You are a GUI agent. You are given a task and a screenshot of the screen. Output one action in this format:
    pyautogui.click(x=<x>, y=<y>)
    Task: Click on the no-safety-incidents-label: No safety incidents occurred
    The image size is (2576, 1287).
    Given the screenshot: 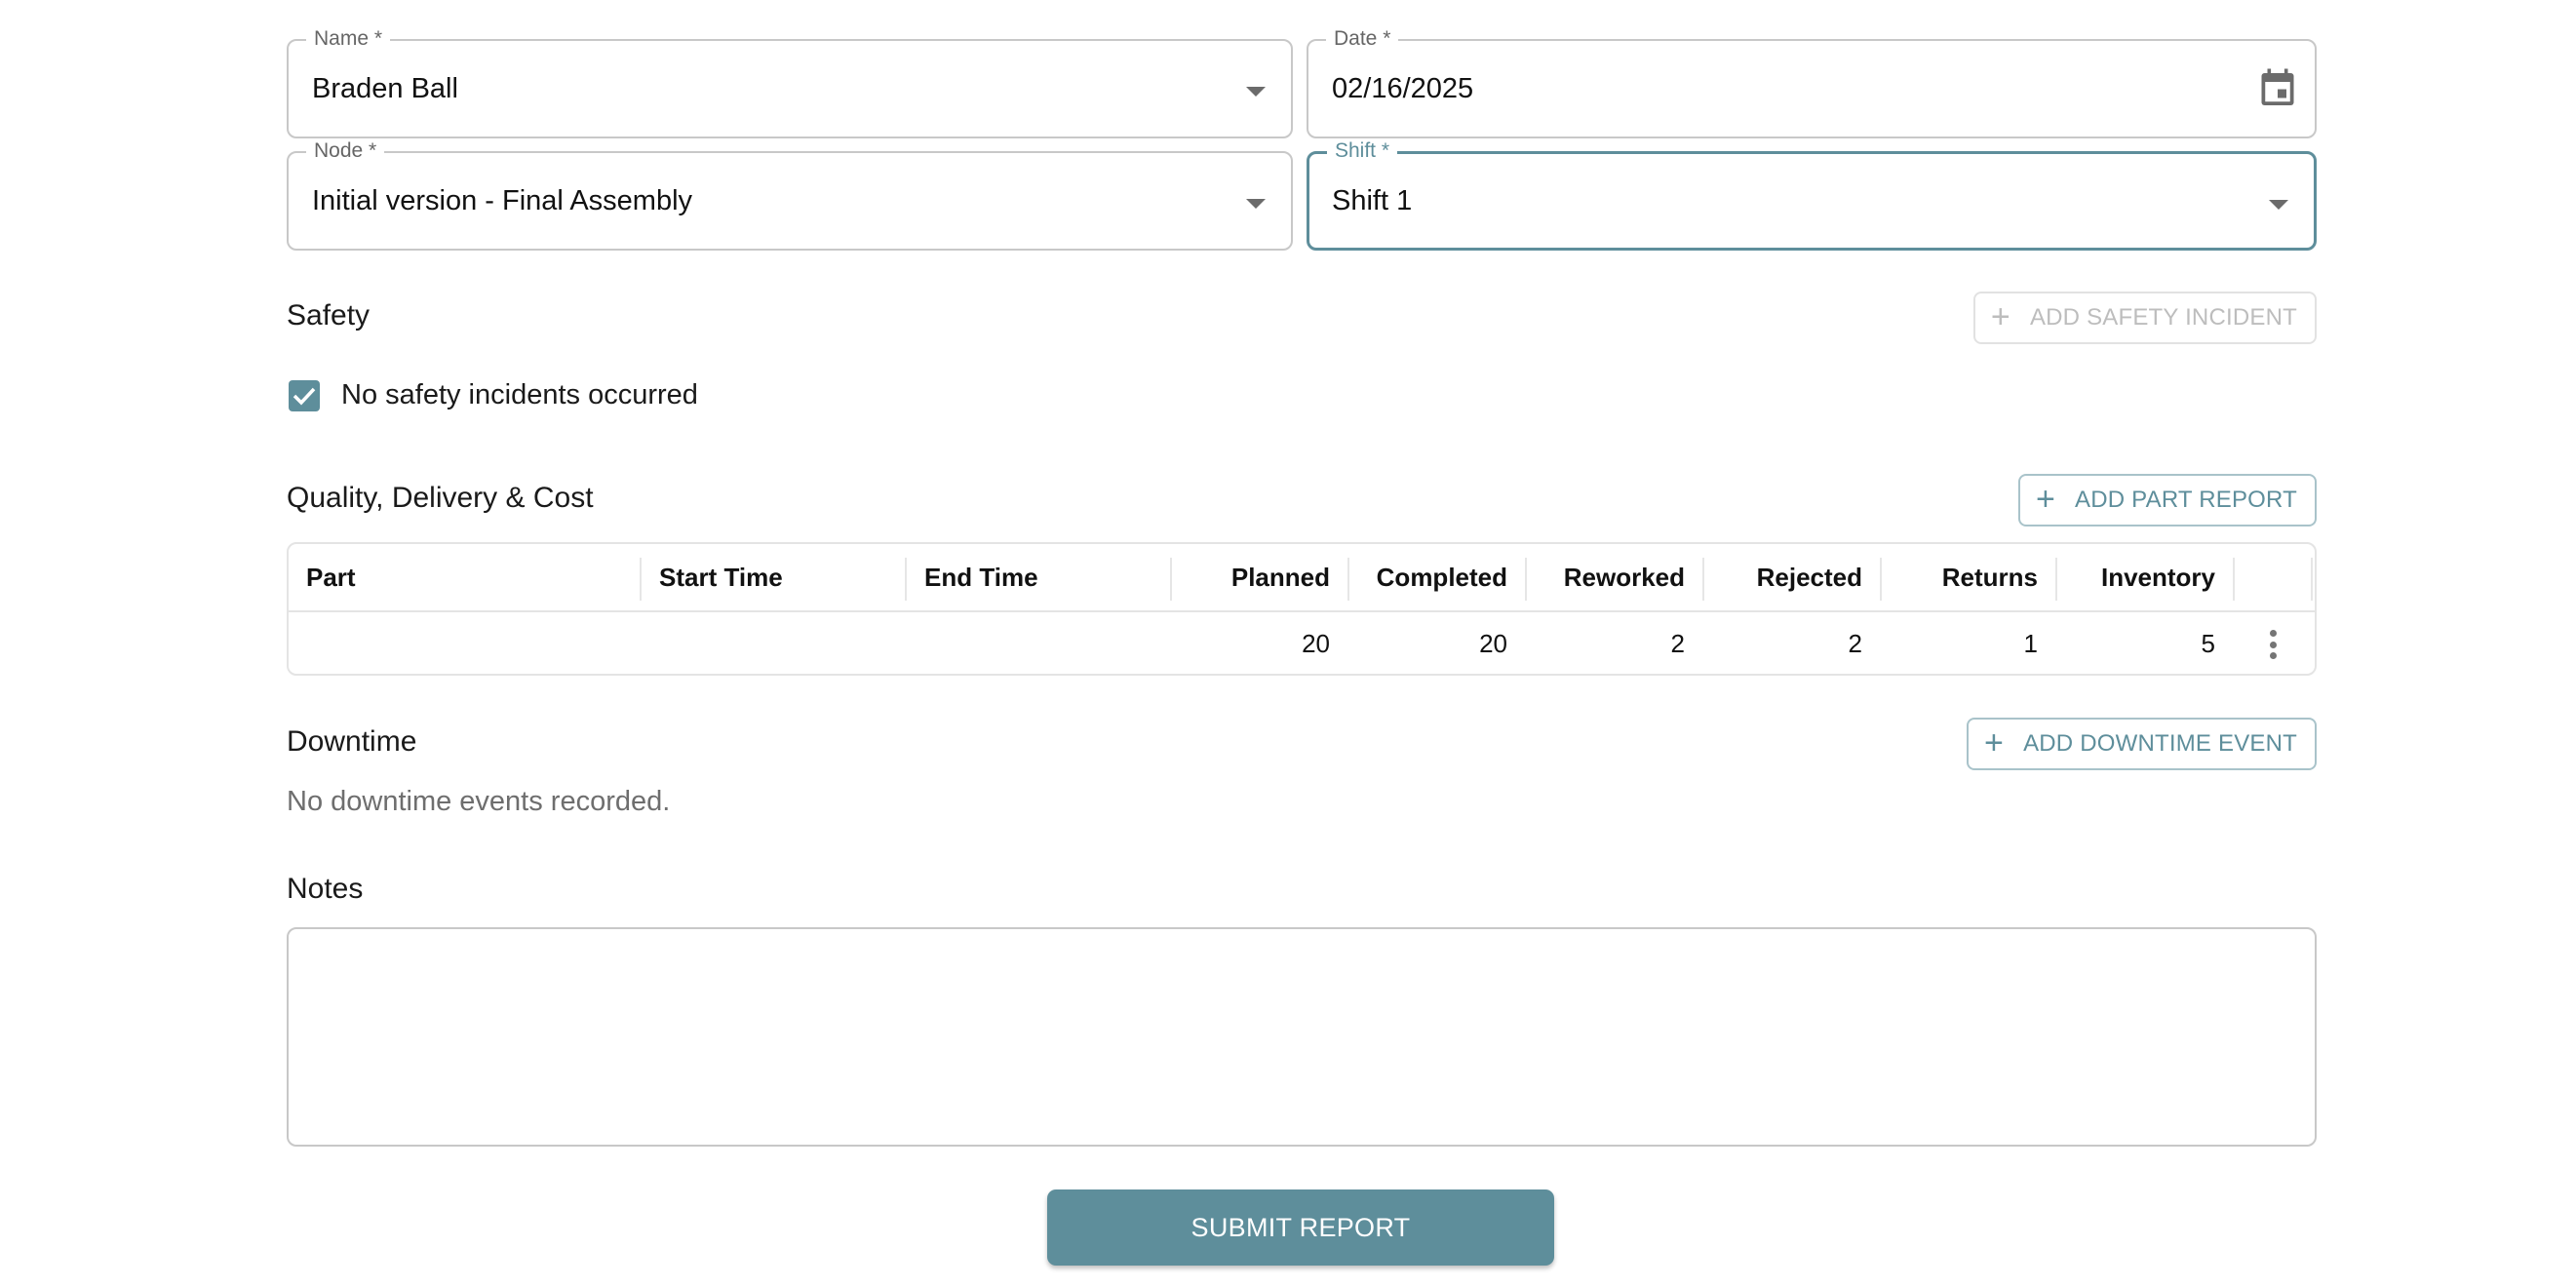 What is the action you would take?
    pyautogui.click(x=519, y=394)
    